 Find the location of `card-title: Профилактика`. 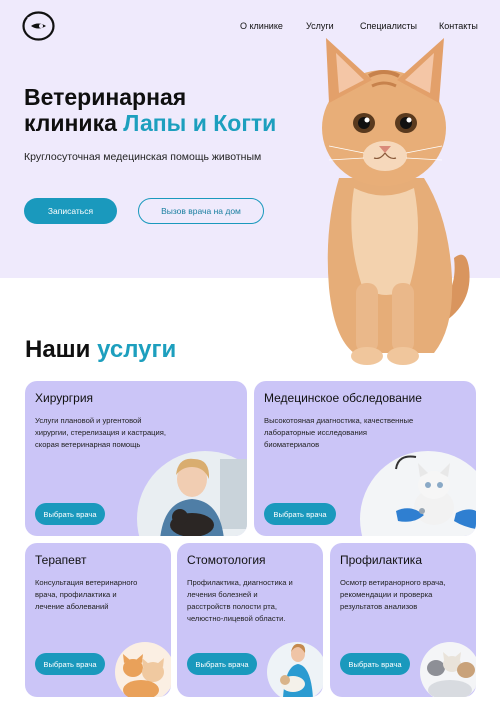

card-title: Профилактика is located at coordinates (381, 560).